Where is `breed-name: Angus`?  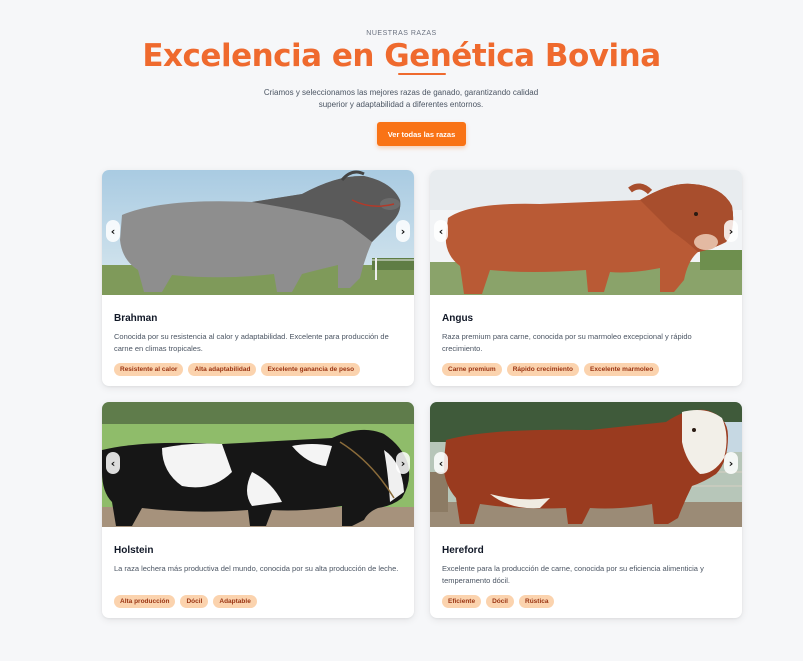
breed-name: Angus is located at coordinates (458, 318).